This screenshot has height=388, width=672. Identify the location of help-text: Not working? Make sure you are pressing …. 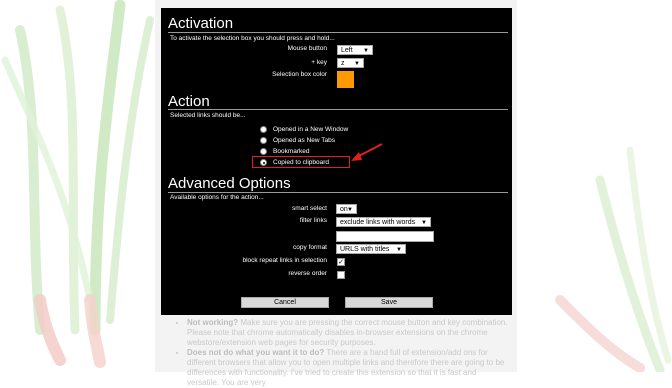
(344, 353).